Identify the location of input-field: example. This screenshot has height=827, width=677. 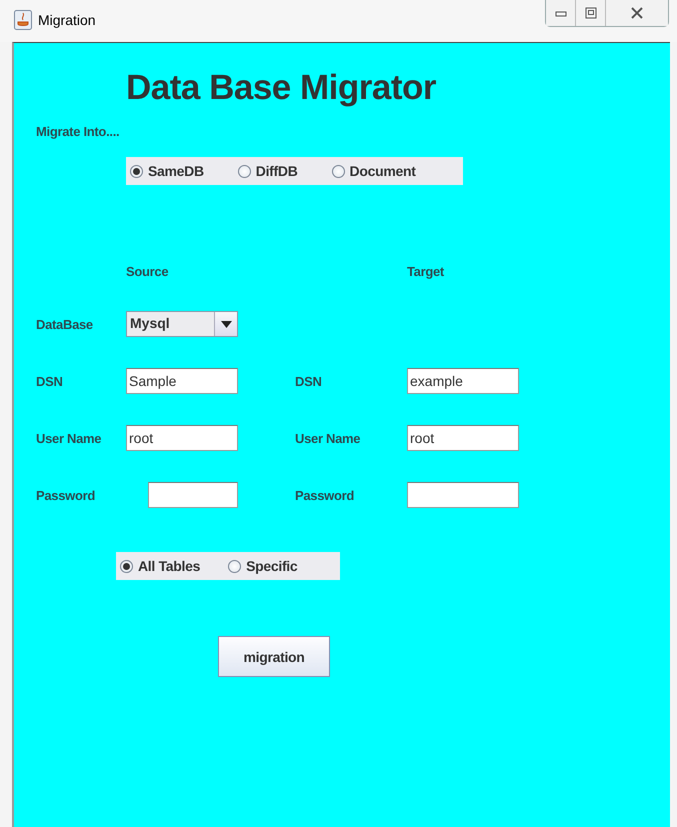
(463, 381).